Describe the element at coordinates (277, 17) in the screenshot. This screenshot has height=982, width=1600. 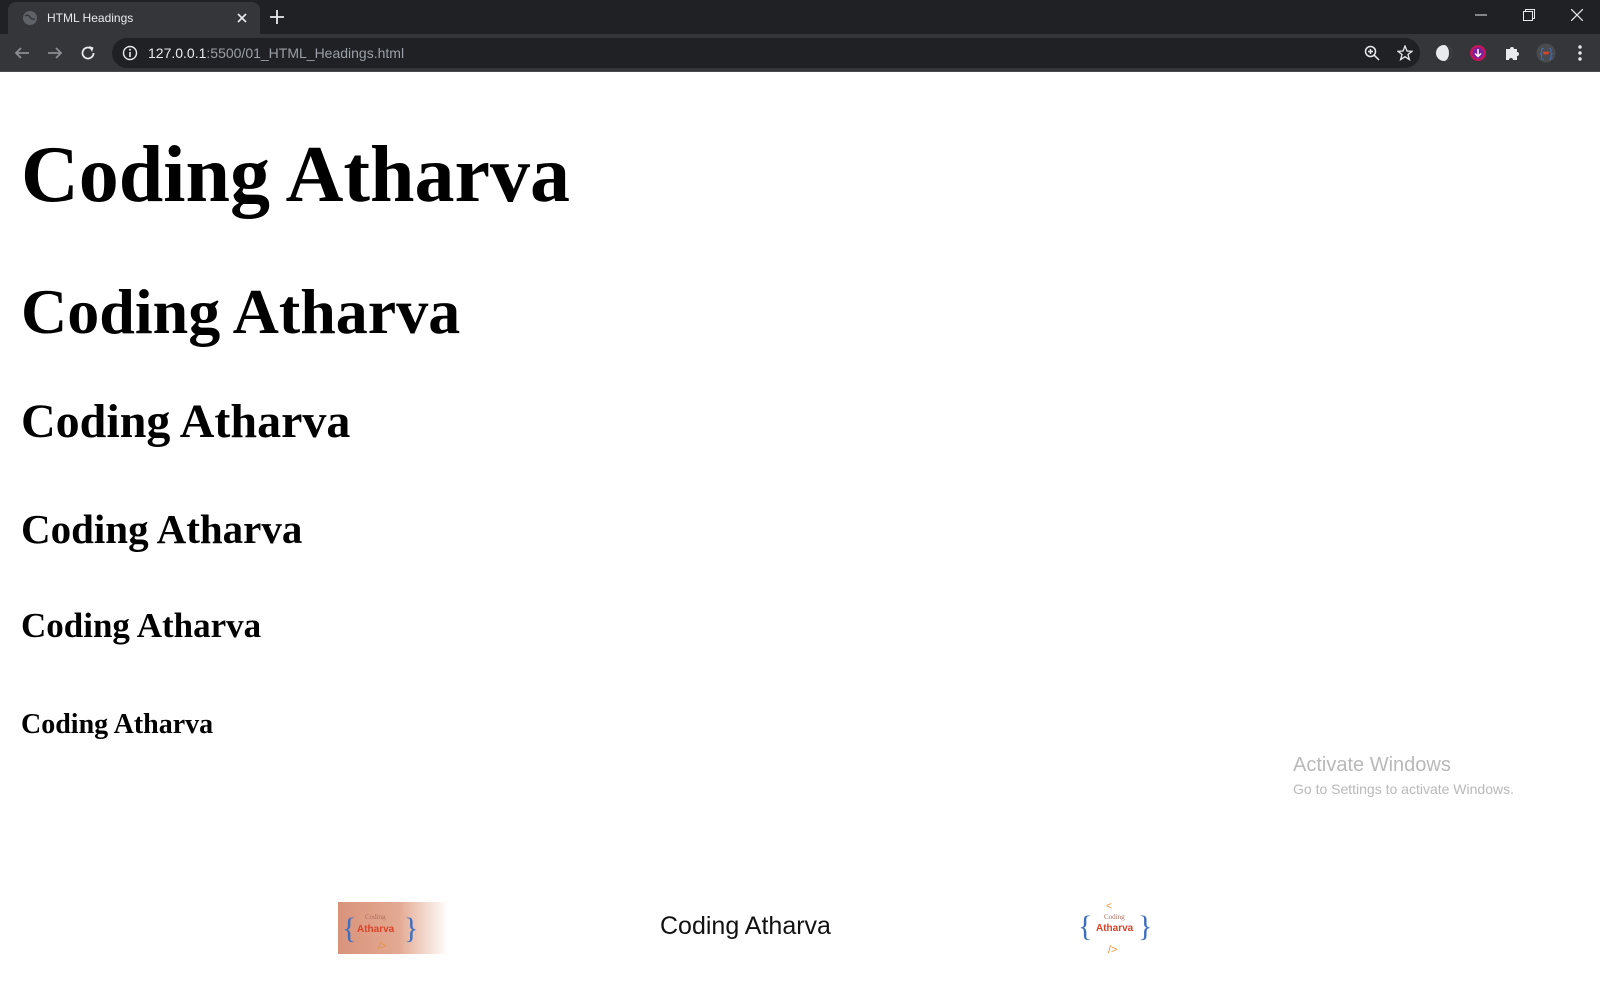
I see `new-tab-icon` at that location.